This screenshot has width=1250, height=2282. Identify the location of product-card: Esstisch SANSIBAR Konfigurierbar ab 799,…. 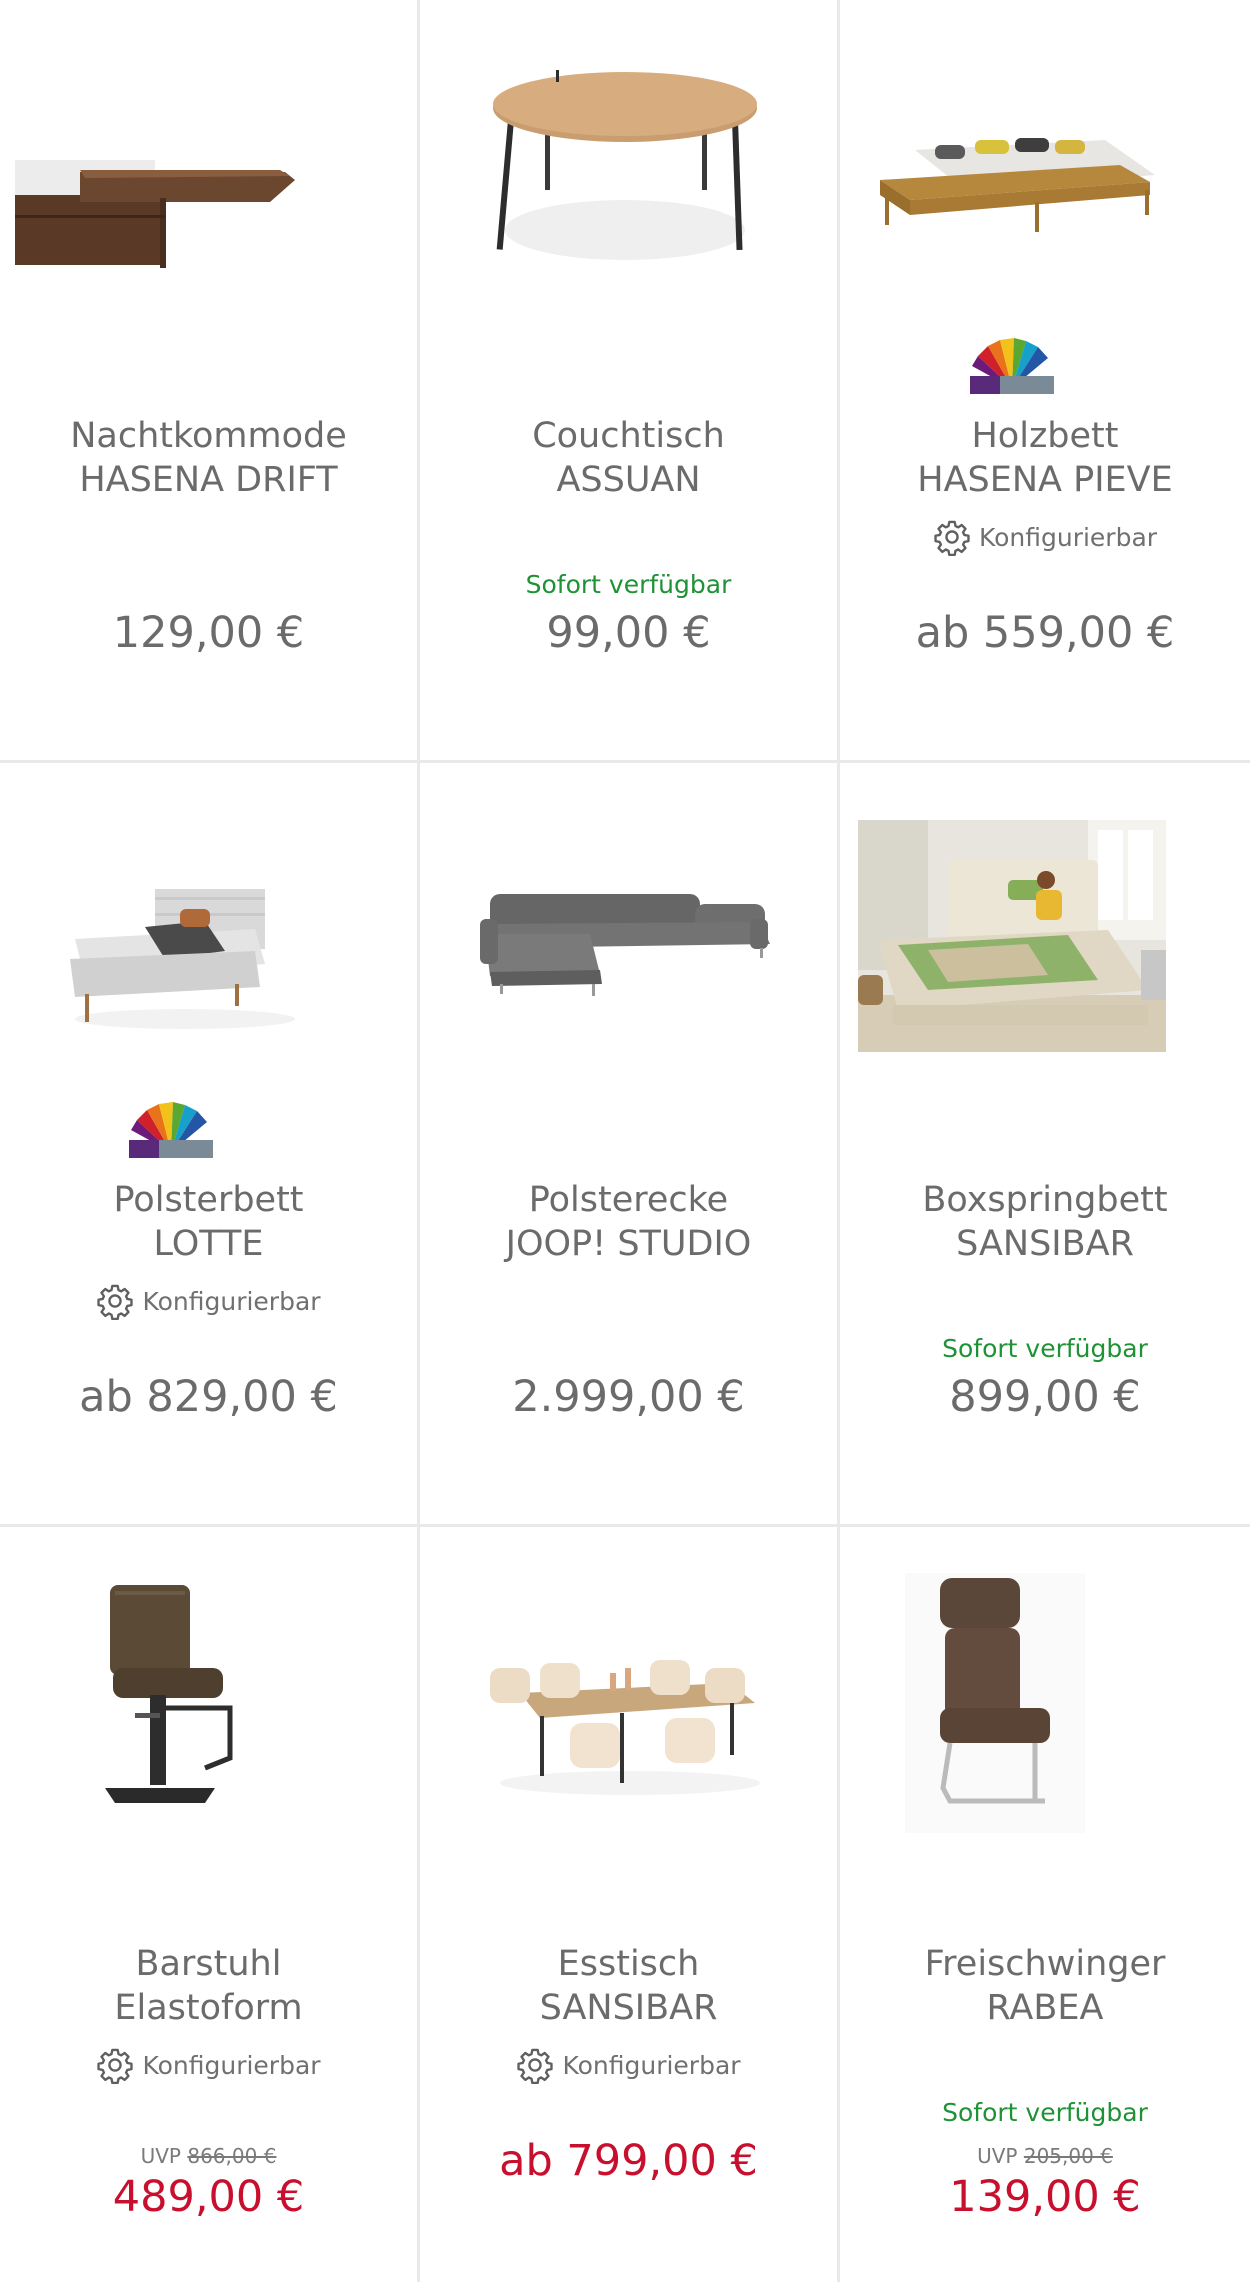
(628, 1905).